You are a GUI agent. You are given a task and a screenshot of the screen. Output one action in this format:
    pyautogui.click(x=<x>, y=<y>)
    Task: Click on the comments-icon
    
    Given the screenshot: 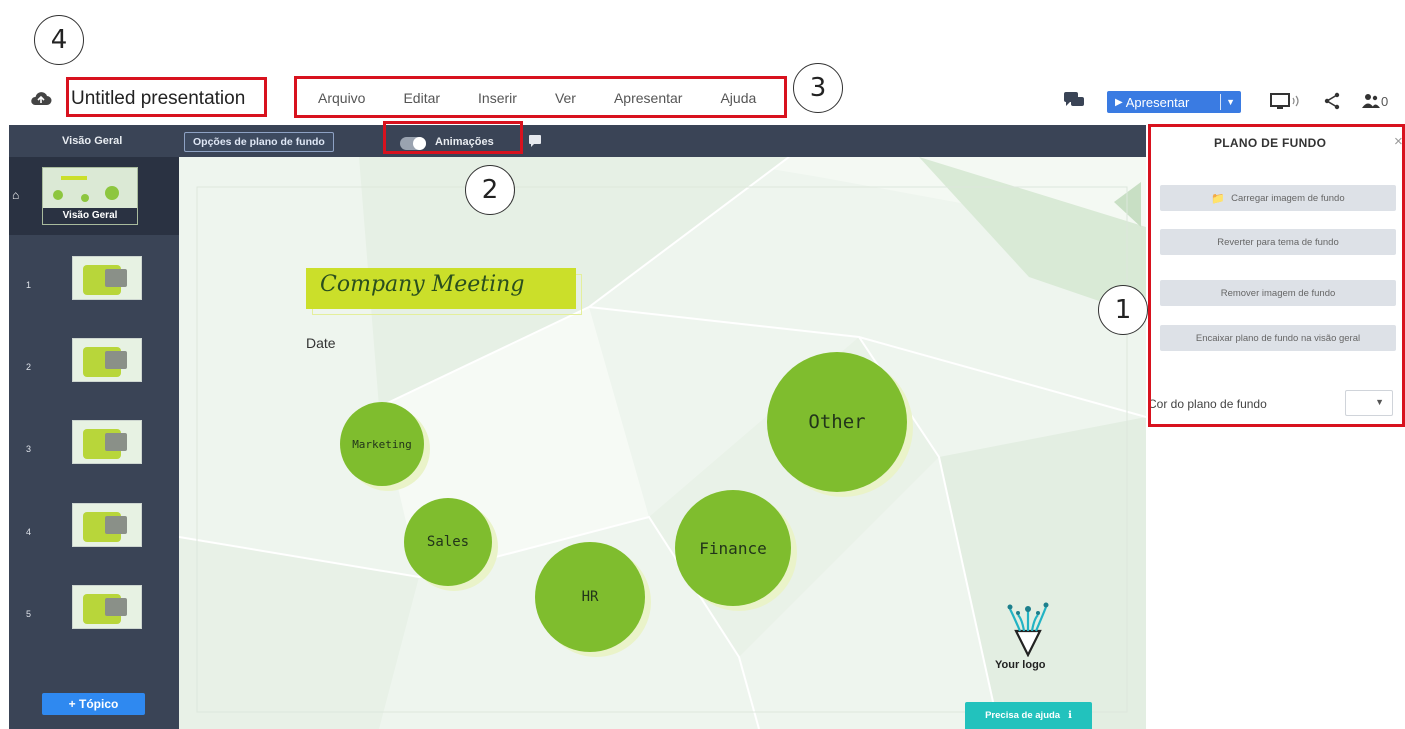 What is the action you would take?
    pyautogui.click(x=1074, y=99)
    